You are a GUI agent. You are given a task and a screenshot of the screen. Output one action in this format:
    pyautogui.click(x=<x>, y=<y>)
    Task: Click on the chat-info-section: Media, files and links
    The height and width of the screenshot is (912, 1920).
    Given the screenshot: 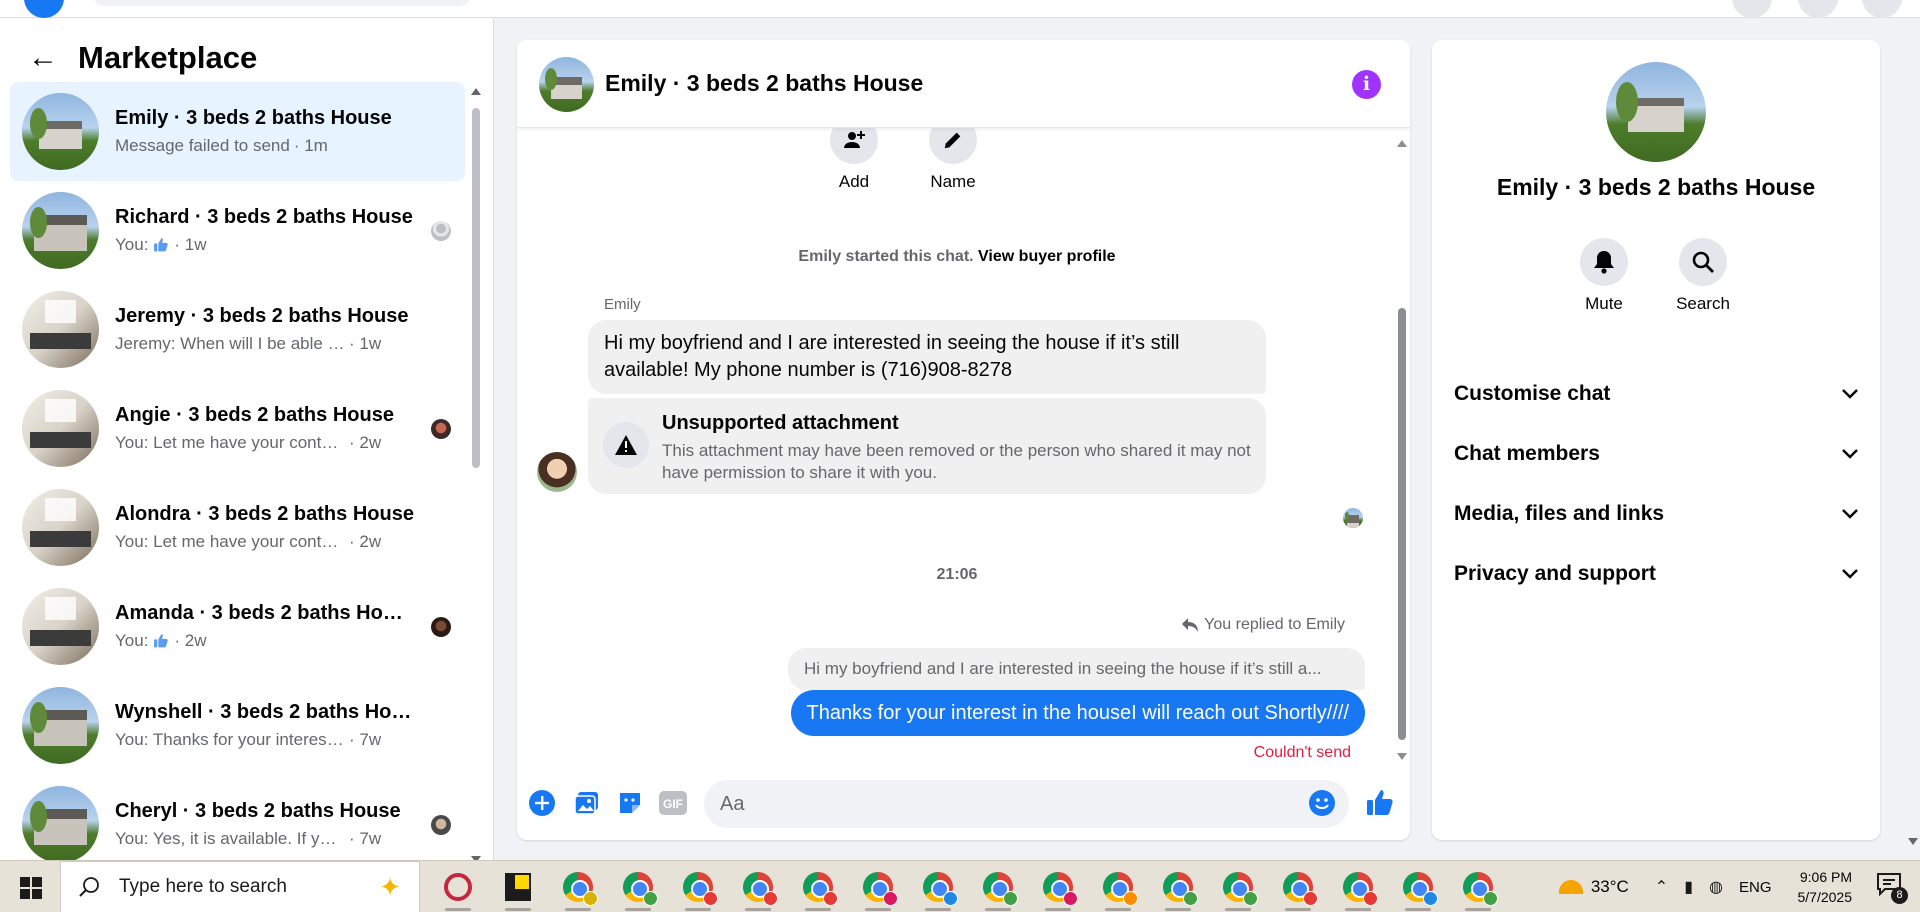 What is the action you would take?
    pyautogui.click(x=1656, y=514)
    